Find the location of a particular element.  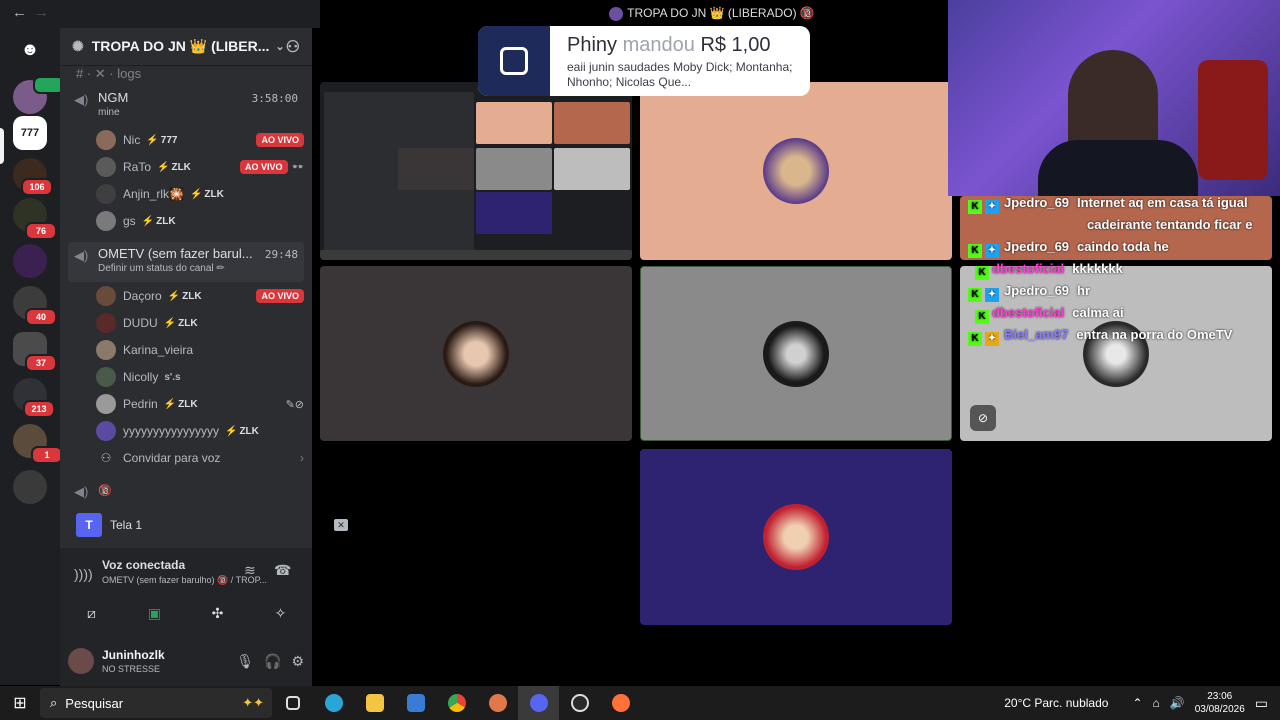

camera-off-icon: ⧄ is located at coordinates (92, 613).